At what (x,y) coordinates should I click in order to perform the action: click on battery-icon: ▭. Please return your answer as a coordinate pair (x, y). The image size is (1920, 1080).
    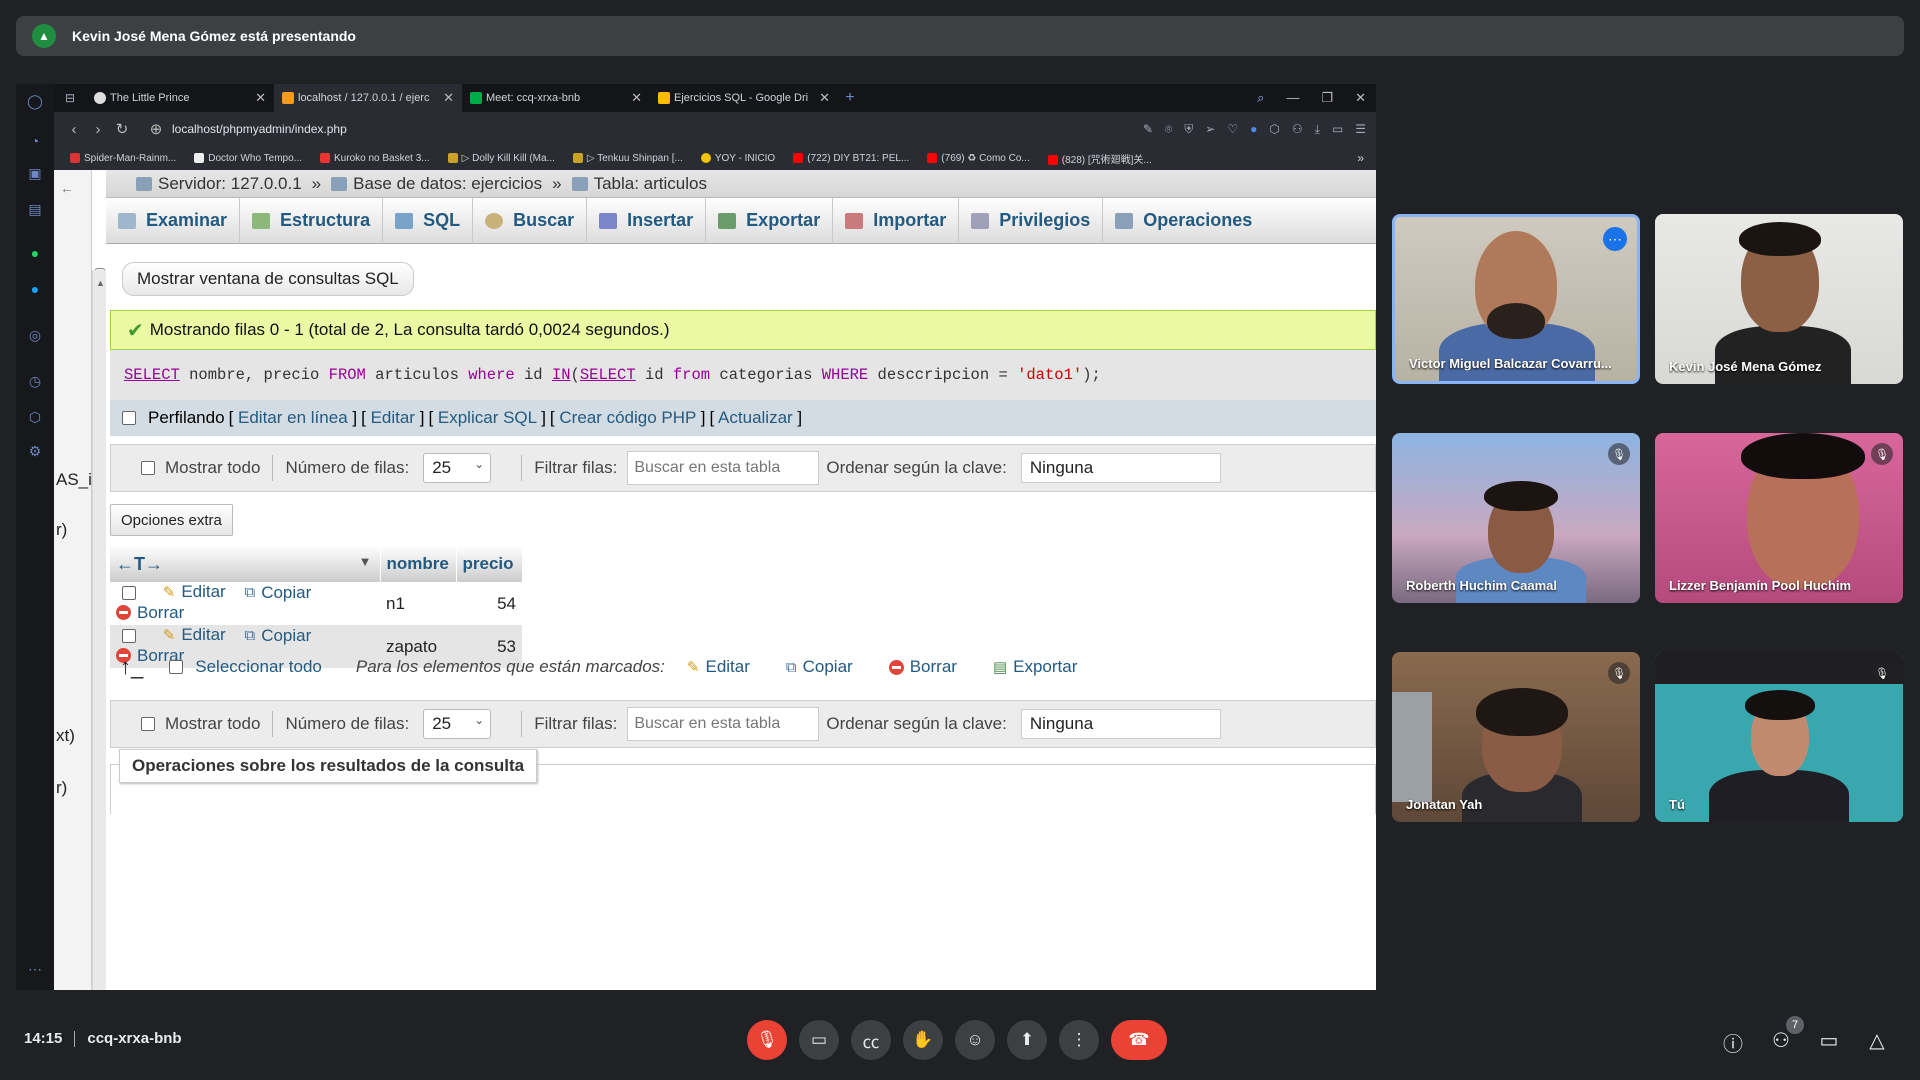
    Looking at the image, I should click on (1337, 129).